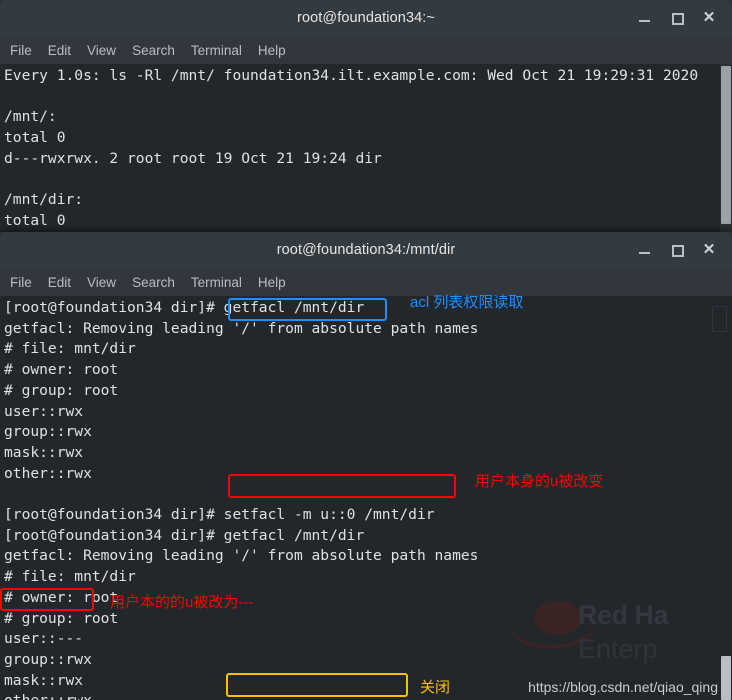  Describe the element at coordinates (555, 625) in the screenshot. I see `redhat-hat-icon` at that location.